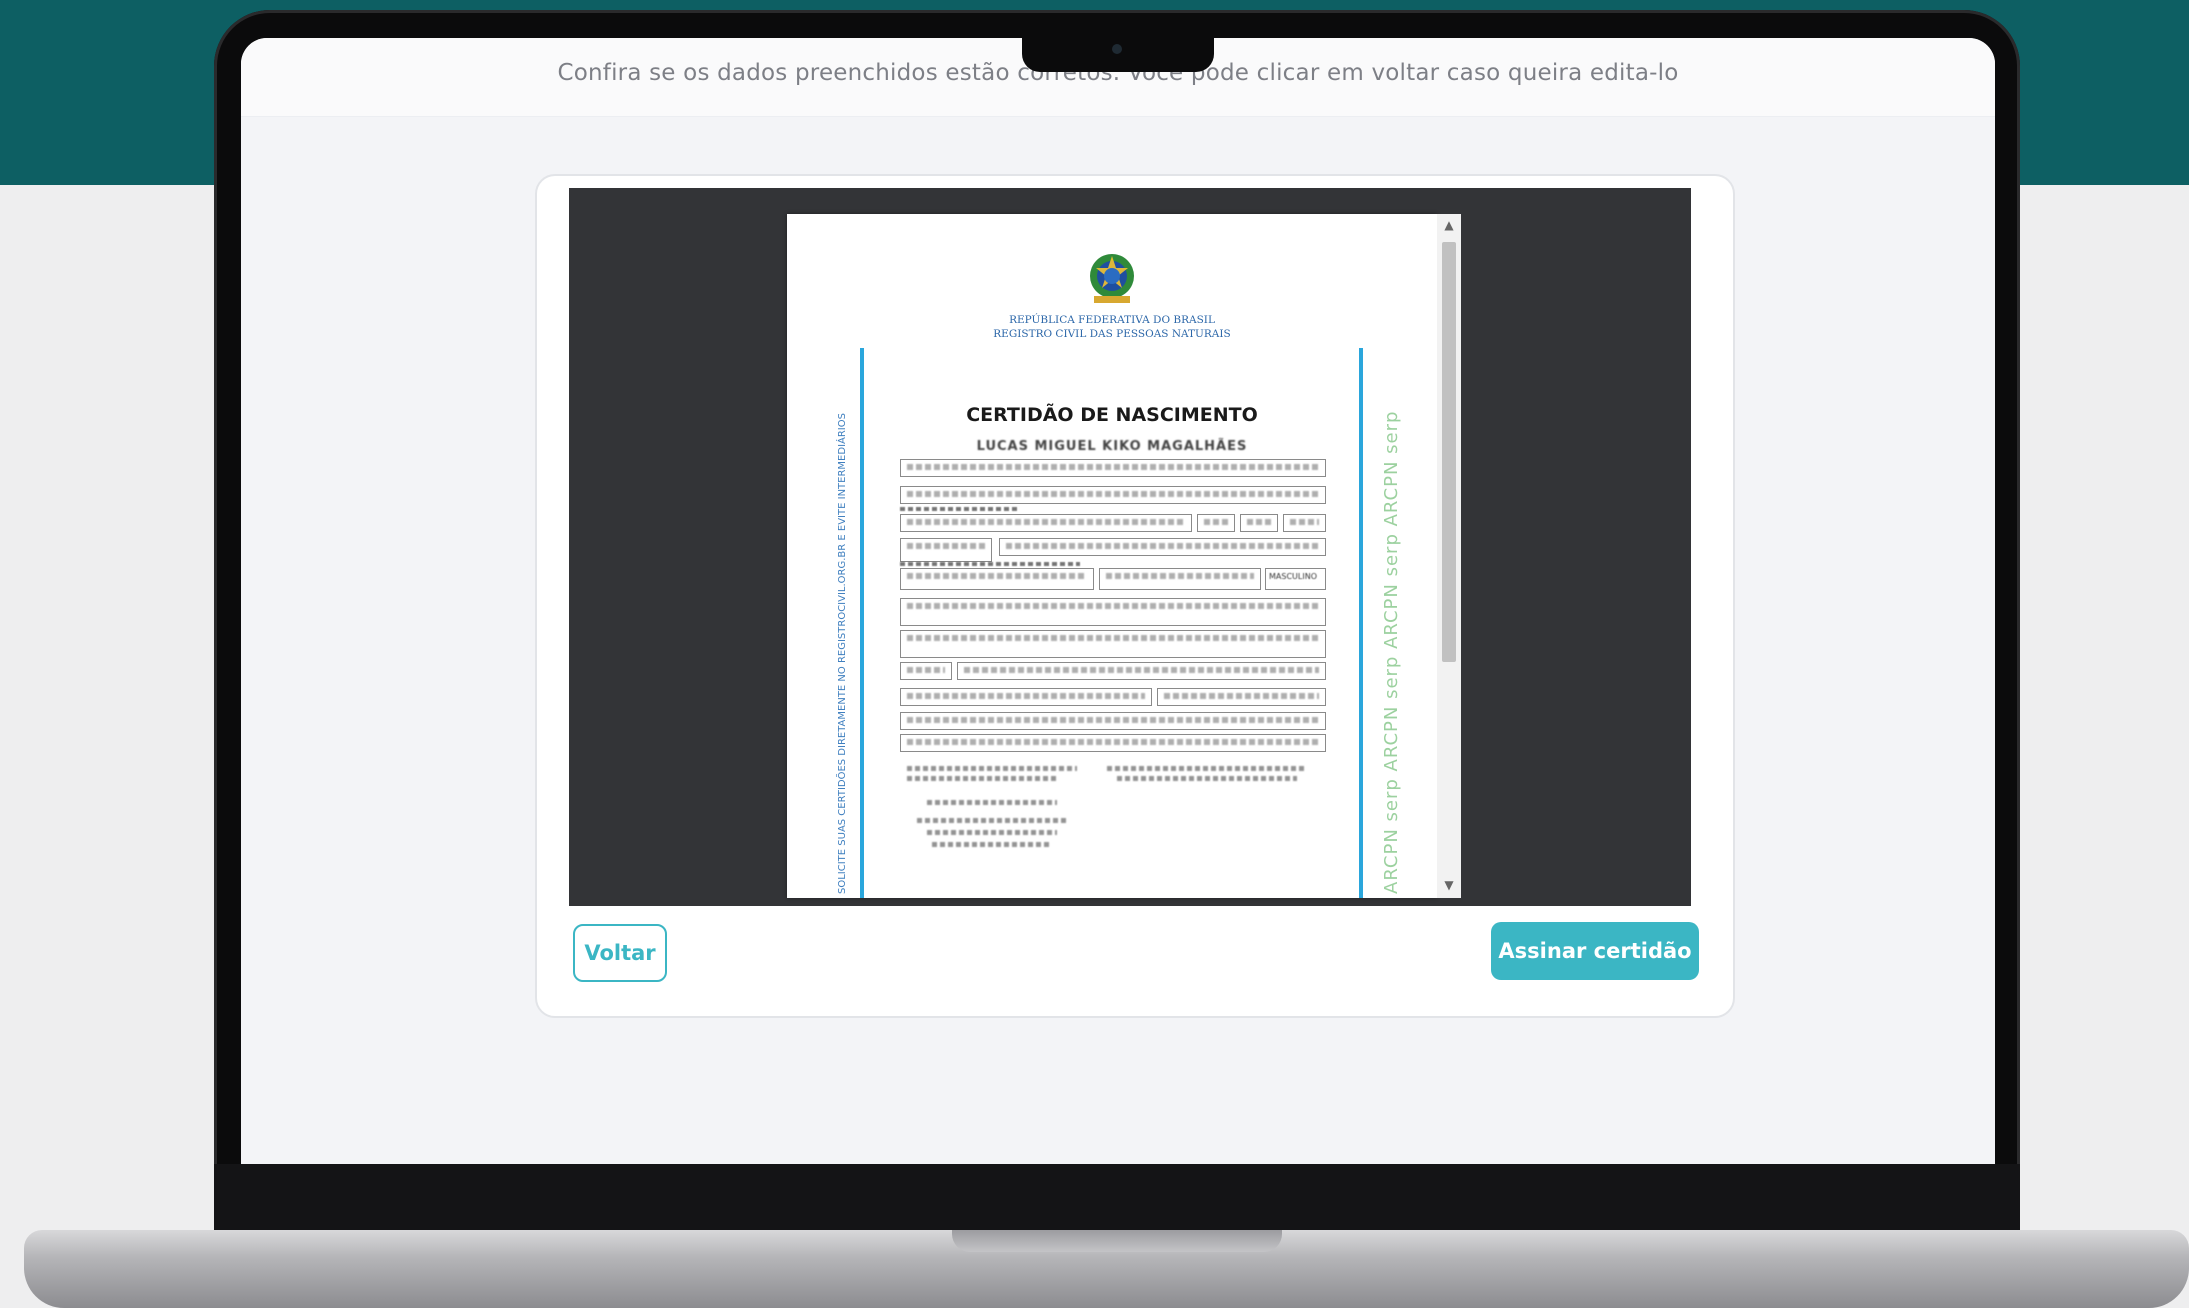  I want to click on camera-icon, so click(1117, 49).